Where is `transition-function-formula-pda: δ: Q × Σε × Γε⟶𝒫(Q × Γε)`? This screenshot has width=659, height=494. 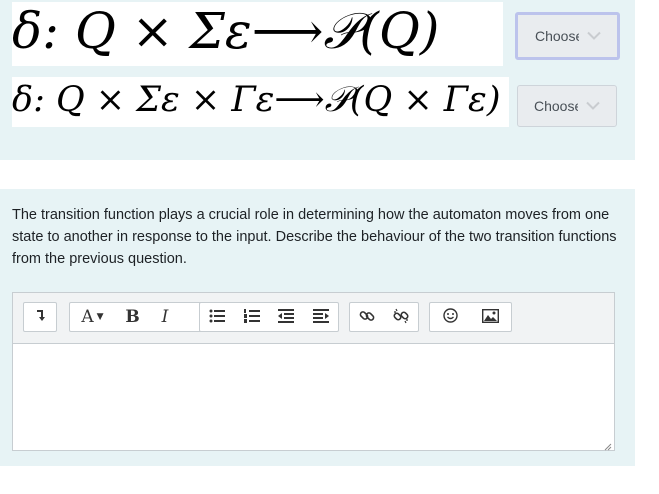 transition-function-formula-pda: δ: Q × Σε × Γε⟶𝒫(Q × Γε) is located at coordinates (260, 102).